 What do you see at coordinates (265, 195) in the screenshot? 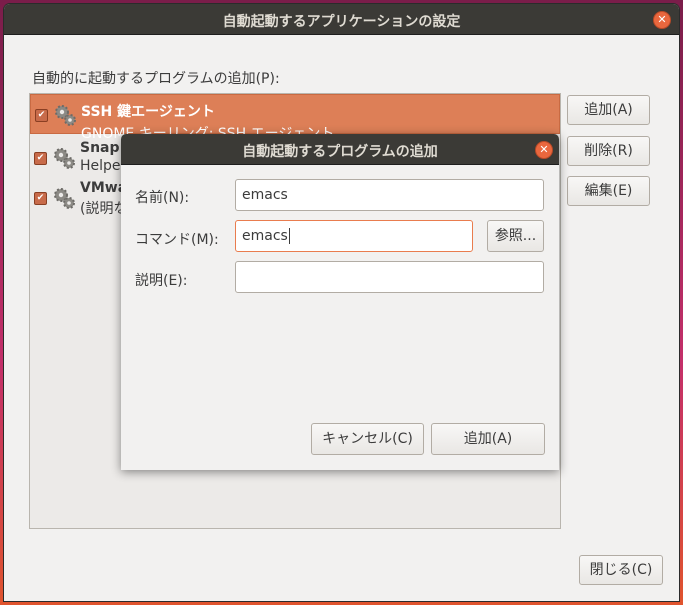
I see `name-field-value: emacs` at bounding box center [265, 195].